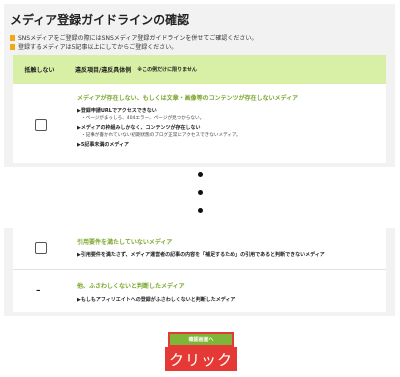 The height and width of the screenshot is (377, 400). Describe the element at coordinates (143, 118) in the screenshot. I see `row-1-sub: ・ページがまっしろ、404エラー、ページが見つからない。` at that location.